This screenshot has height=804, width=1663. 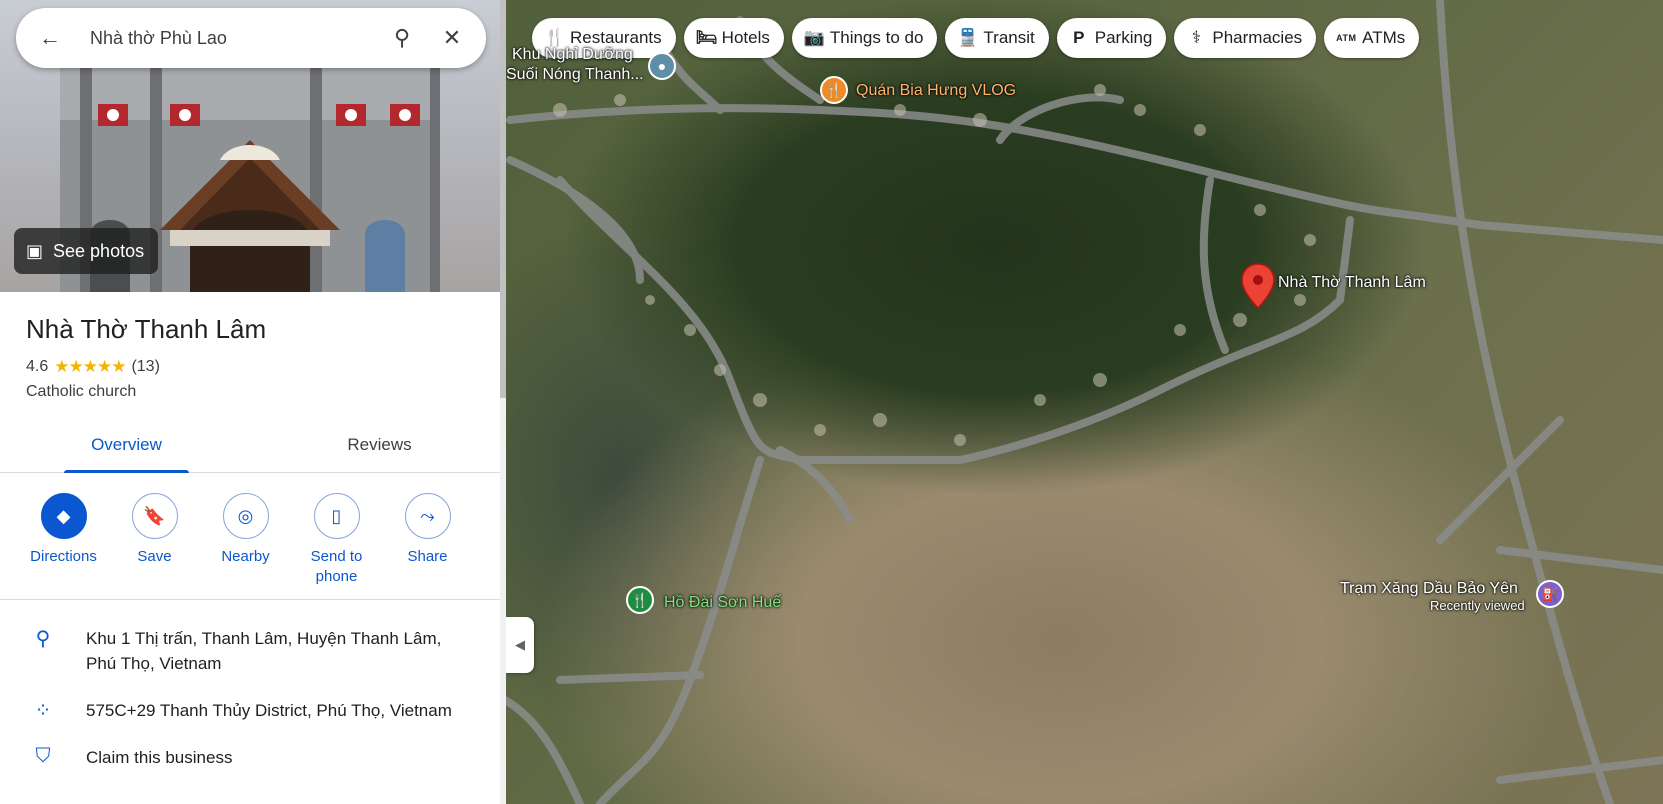 I want to click on bookmark-icon: 🔖, so click(x=154, y=516).